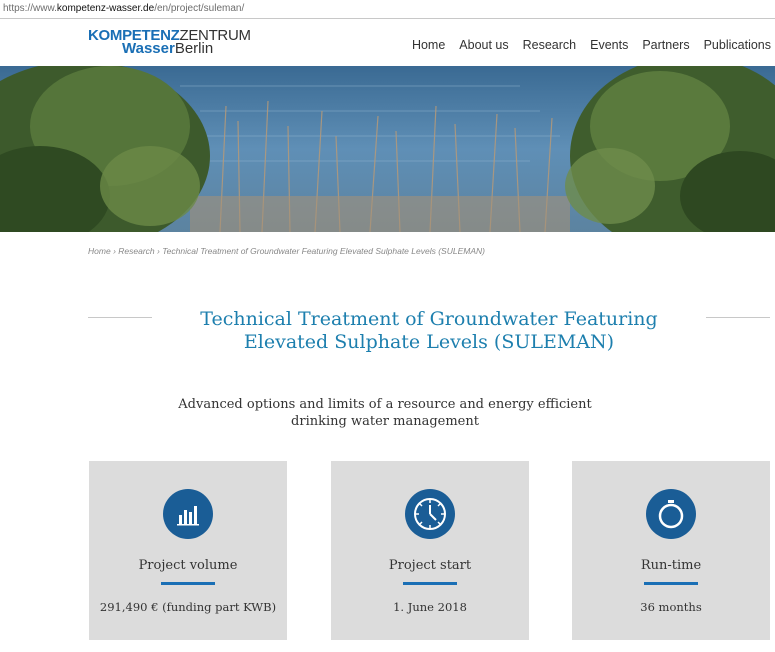  Describe the element at coordinates (671, 514) in the screenshot. I see `stopwatch-icon` at that location.